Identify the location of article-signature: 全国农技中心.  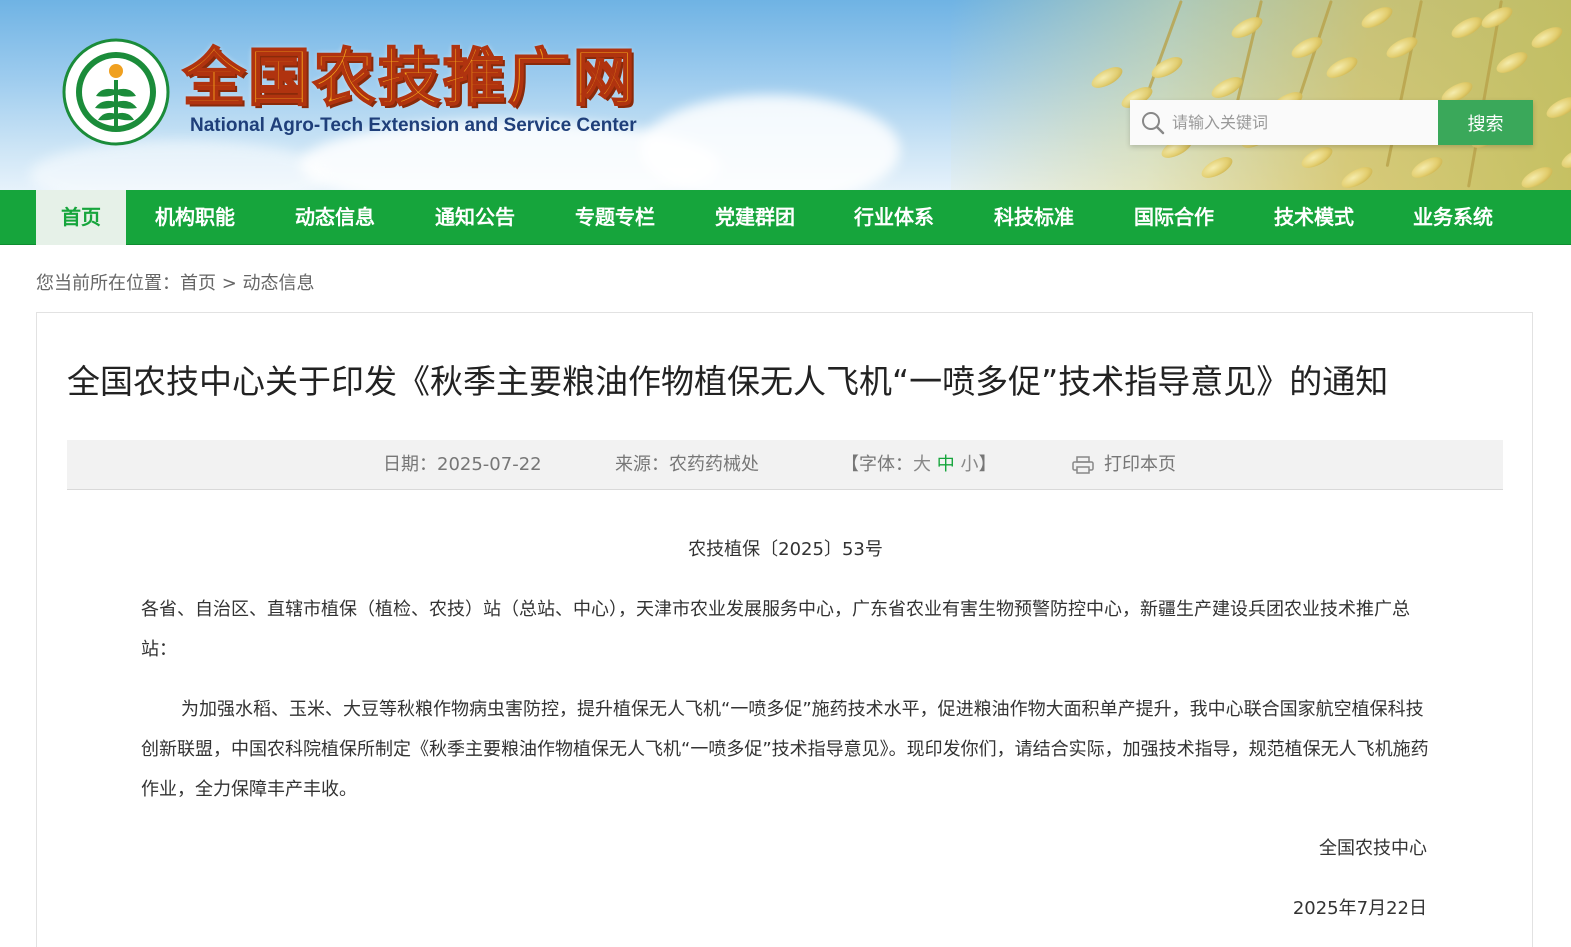
(1373, 848).